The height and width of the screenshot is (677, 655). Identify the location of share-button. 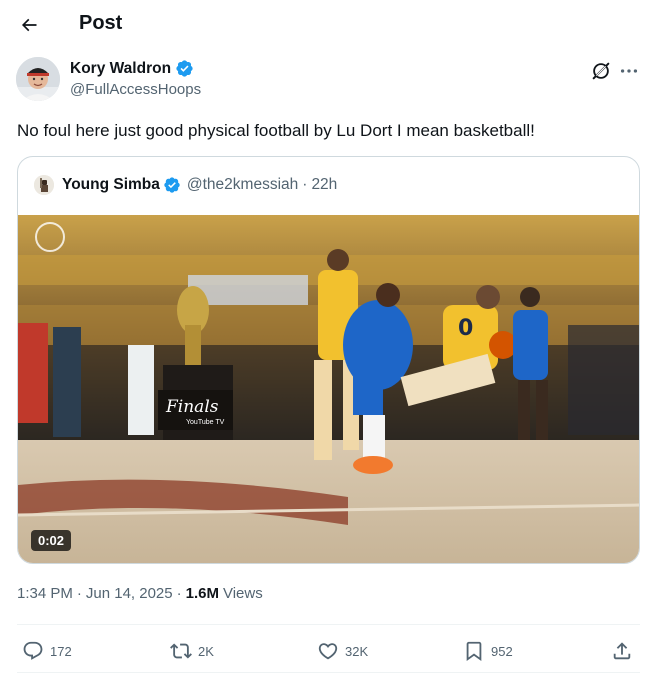
(622, 651).